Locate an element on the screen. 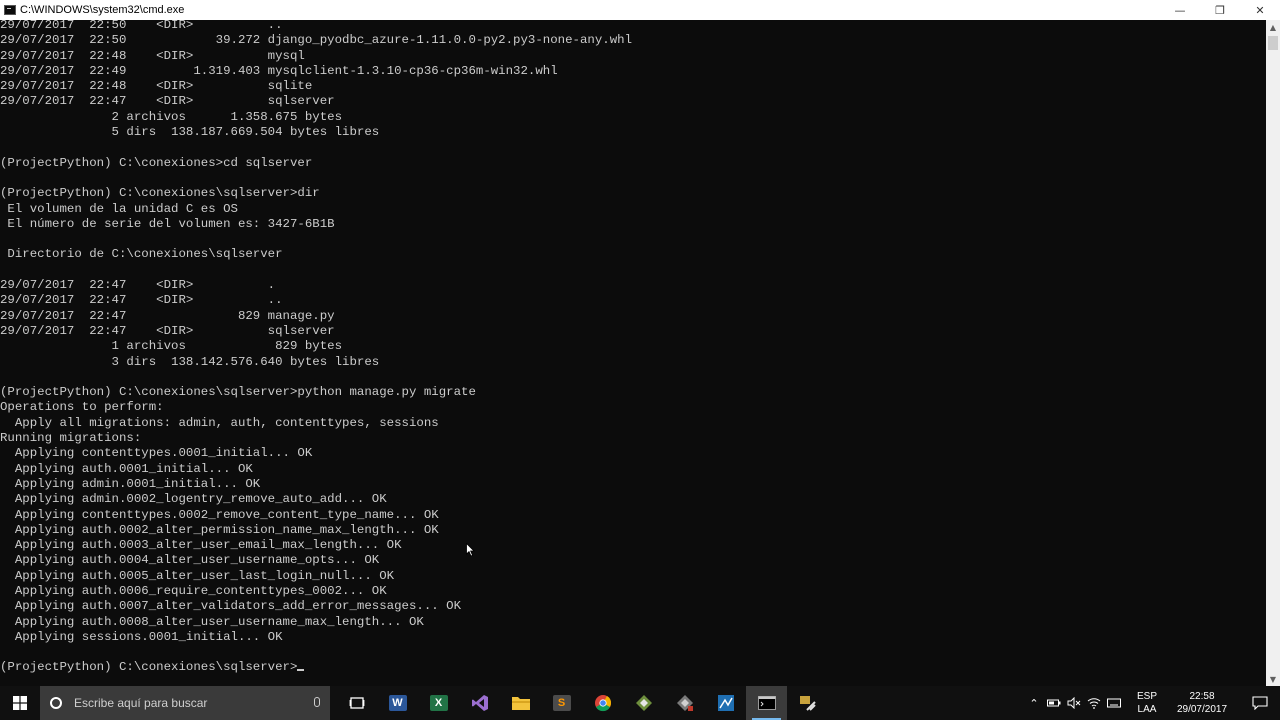 This screenshot has width=1280, height=720. console-prompt: (ProjectPython) C:\conexiones\sqlserver> is located at coordinates (149, 667).